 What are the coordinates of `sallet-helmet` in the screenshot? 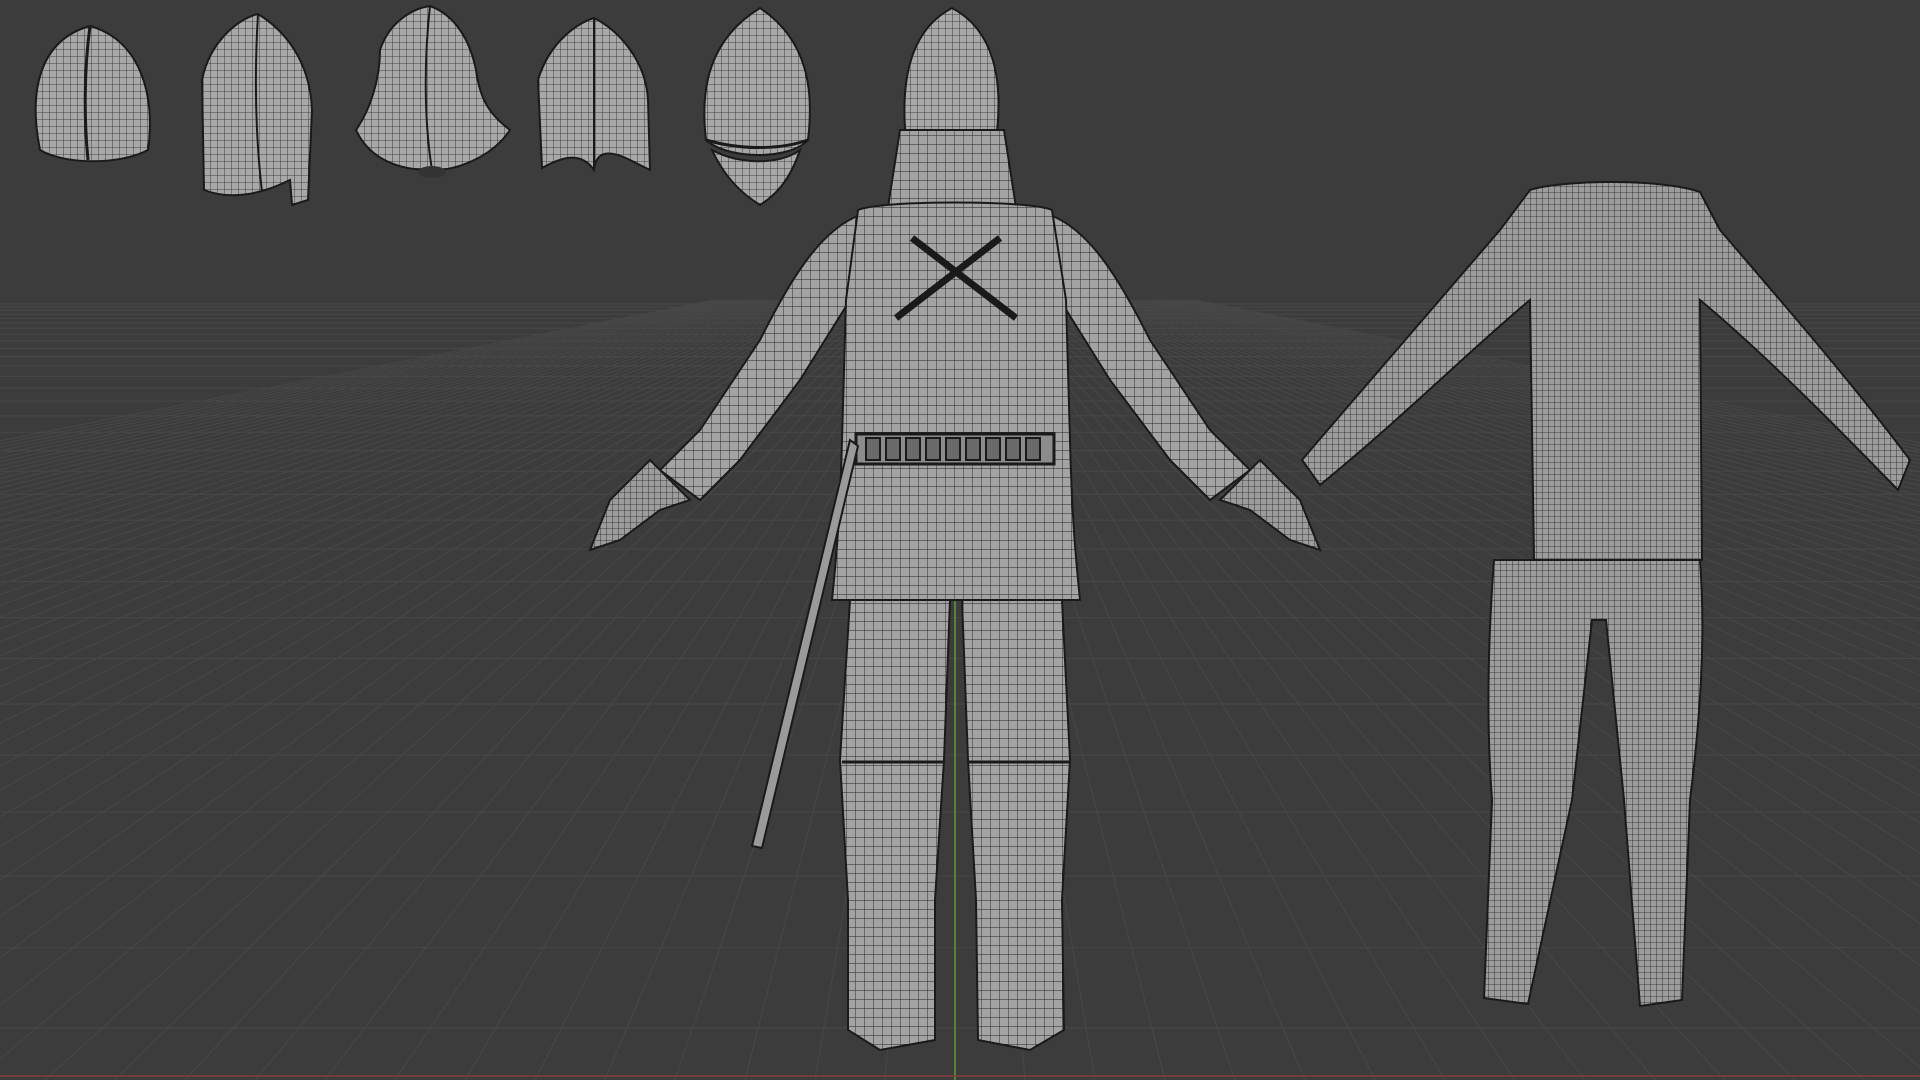 It's located at (594, 94).